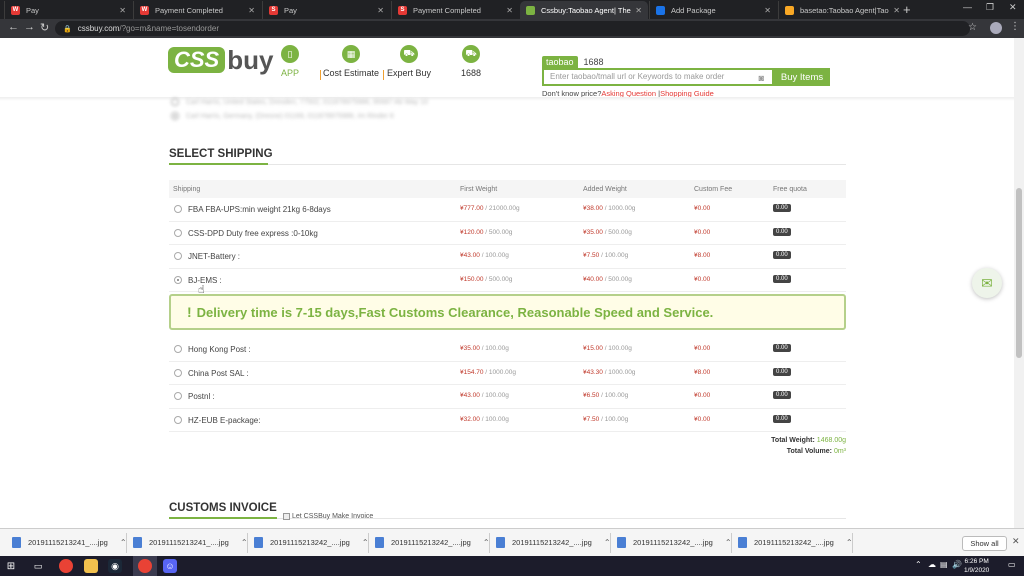 The width and height of the screenshot is (1024, 576). Describe the element at coordinates (660, 10) in the screenshot. I see `tab-favicon-icon` at that location.